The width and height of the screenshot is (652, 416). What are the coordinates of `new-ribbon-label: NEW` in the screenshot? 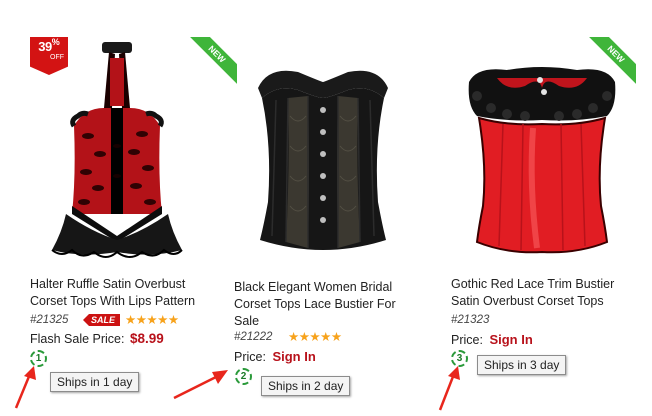 It's located at (612, 61).